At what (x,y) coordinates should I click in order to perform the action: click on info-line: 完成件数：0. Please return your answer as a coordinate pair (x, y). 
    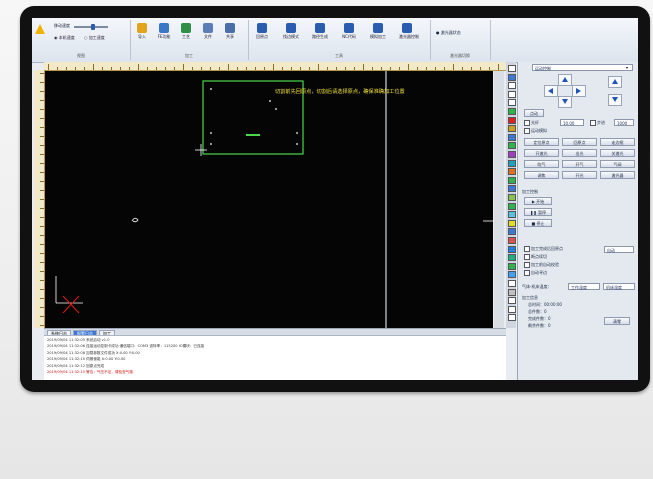
    Looking at the image, I should click on (539, 318).